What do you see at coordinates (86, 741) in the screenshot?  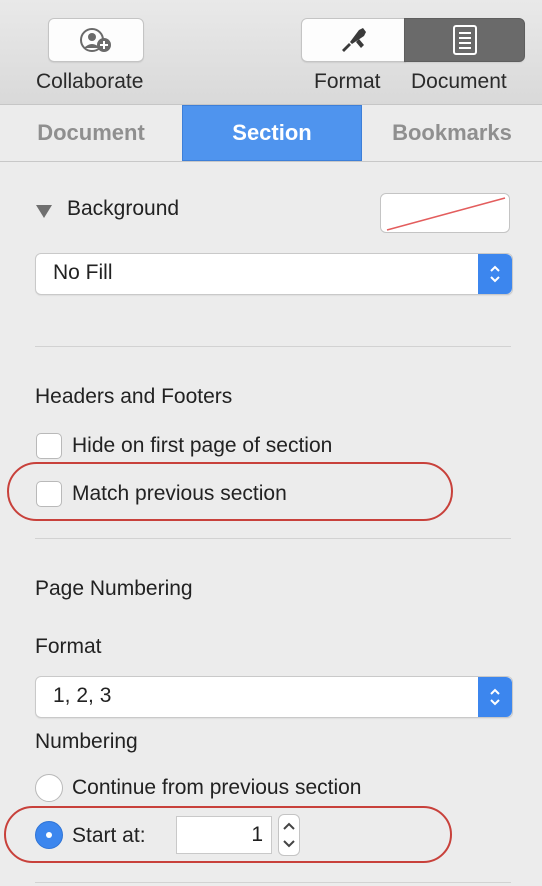 I see `numbering-field-label: Numbering` at bounding box center [86, 741].